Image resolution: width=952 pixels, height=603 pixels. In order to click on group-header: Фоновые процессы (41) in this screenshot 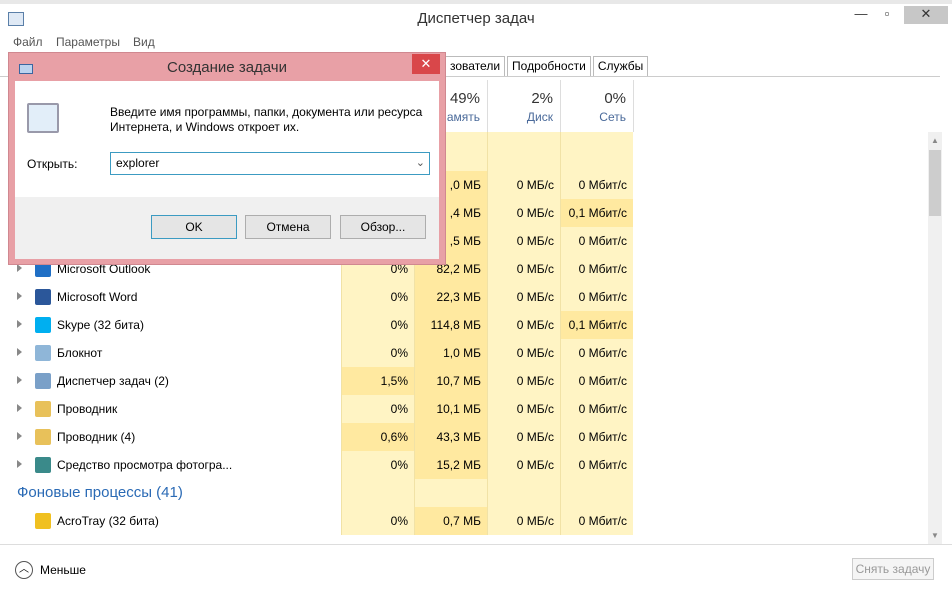, I will do `click(464, 493)`.